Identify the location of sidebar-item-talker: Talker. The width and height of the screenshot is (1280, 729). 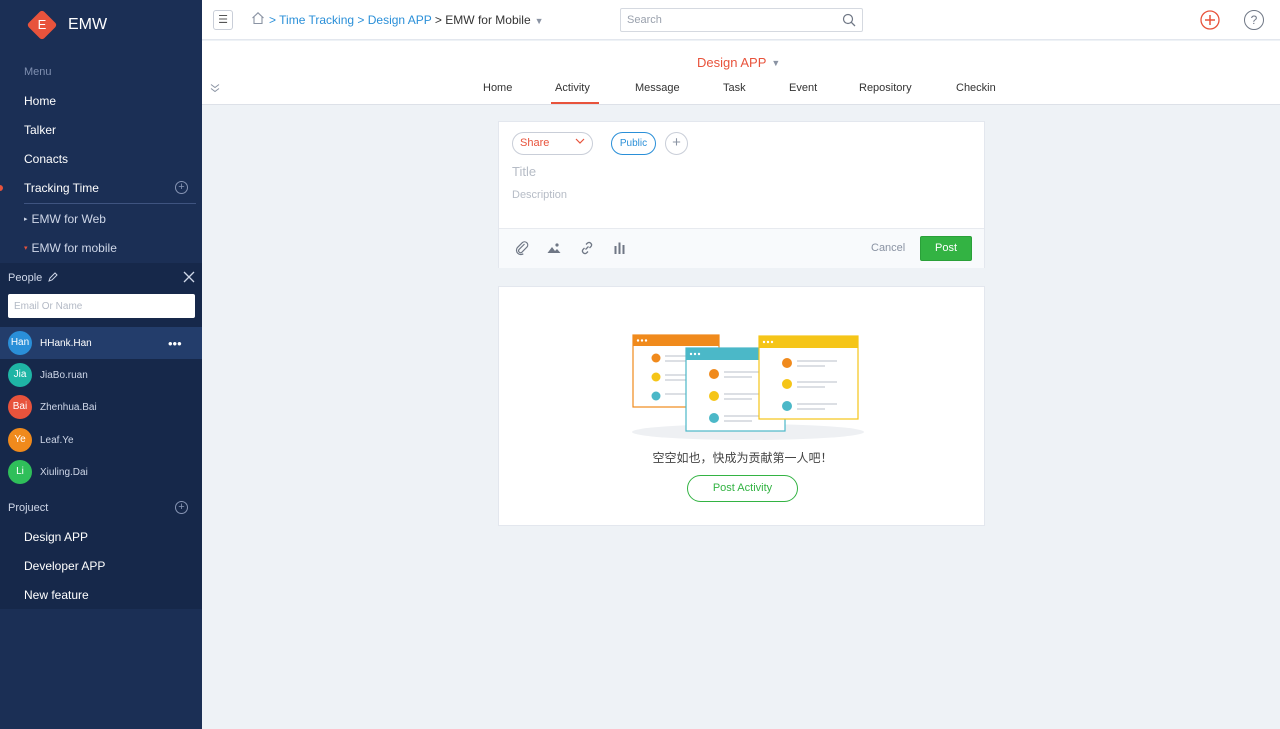
(40, 130).